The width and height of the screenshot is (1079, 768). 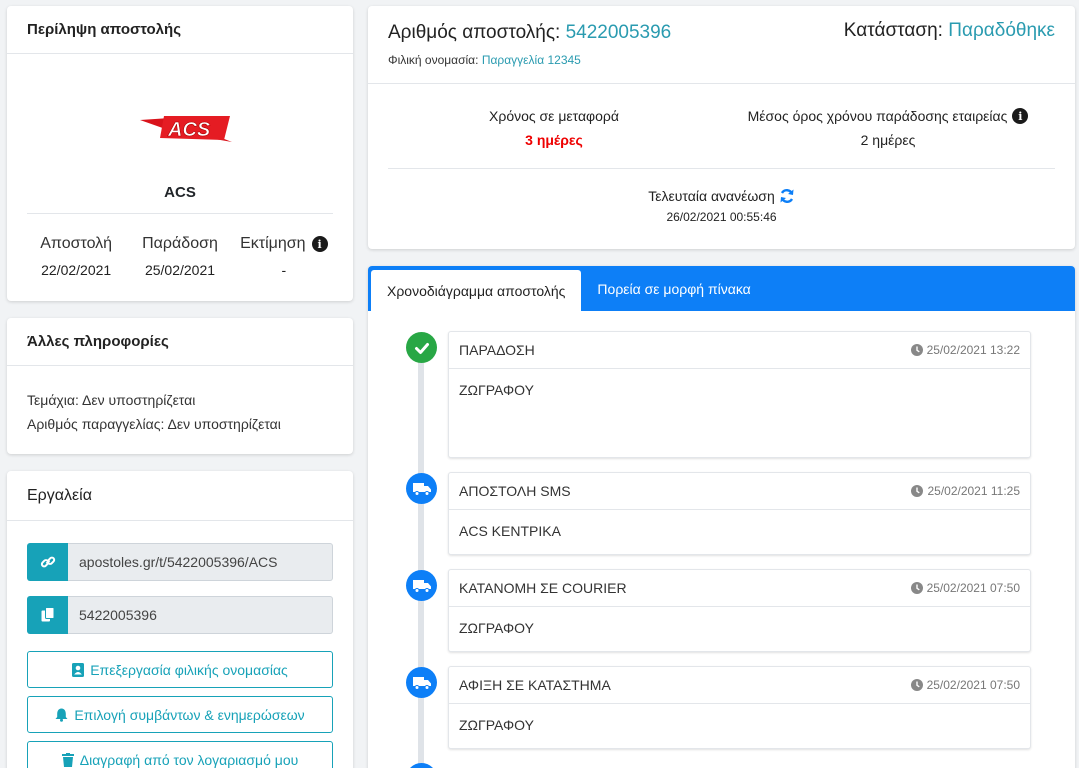 What do you see at coordinates (78, 669) in the screenshot?
I see `contact-card-icon` at bounding box center [78, 669].